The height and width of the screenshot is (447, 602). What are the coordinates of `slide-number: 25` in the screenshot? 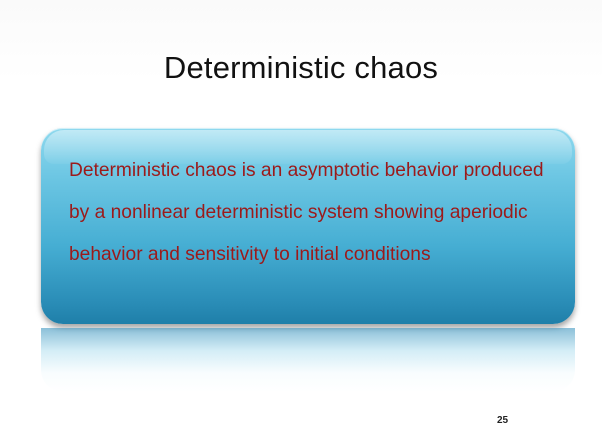 It's located at (503, 420).